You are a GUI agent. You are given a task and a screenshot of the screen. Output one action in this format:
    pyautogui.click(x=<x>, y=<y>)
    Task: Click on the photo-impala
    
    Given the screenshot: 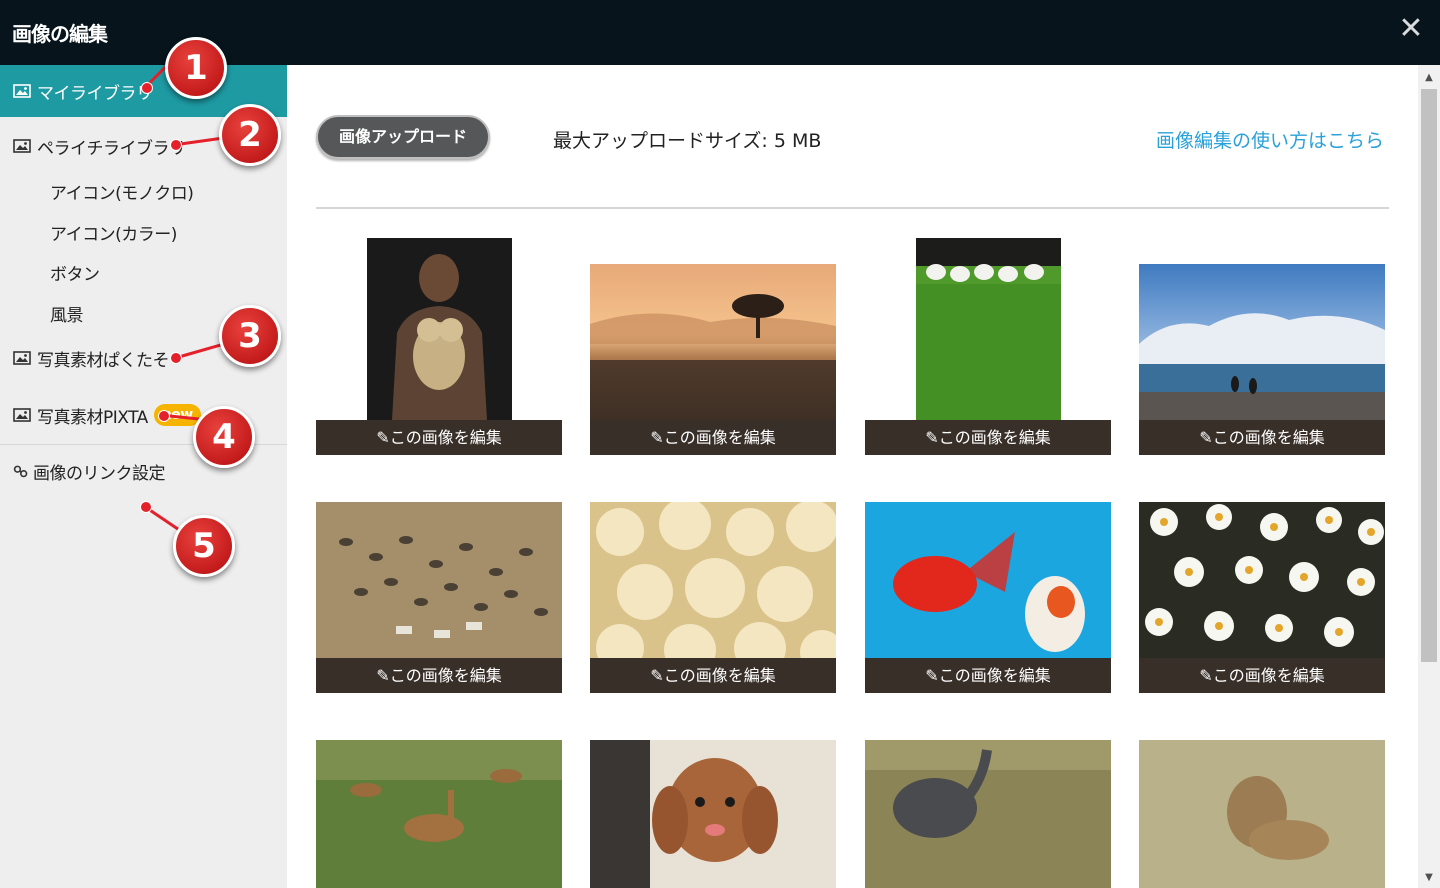 What is the action you would take?
    pyautogui.click(x=439, y=814)
    